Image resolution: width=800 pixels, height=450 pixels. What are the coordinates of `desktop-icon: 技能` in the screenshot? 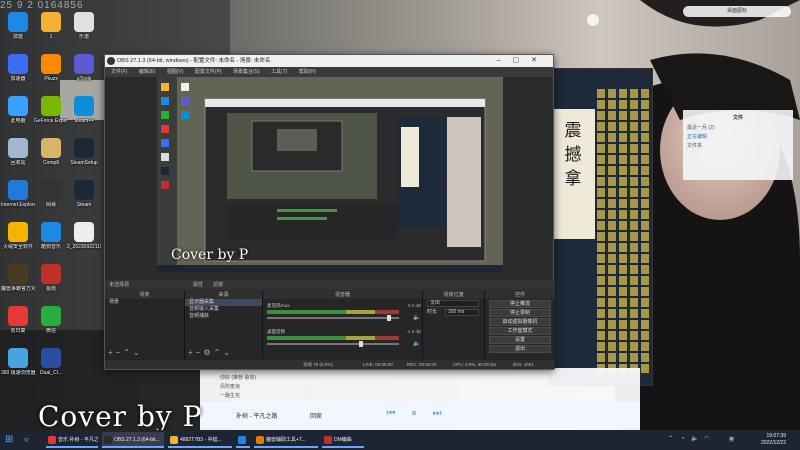 It's located at (18, 29).